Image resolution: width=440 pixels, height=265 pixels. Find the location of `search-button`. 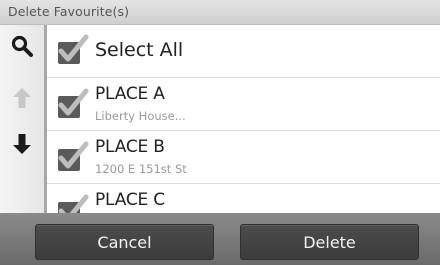

search-button is located at coordinates (22, 46).